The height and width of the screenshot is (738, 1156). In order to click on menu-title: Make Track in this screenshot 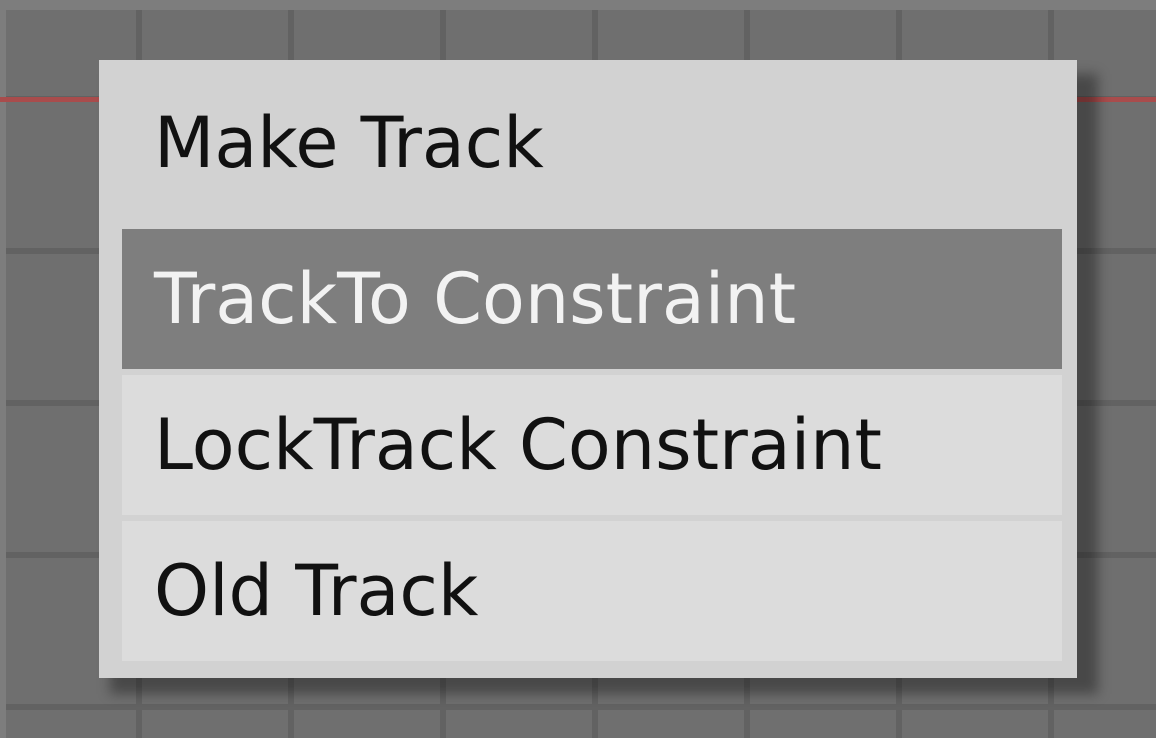, I will do `click(349, 143)`.